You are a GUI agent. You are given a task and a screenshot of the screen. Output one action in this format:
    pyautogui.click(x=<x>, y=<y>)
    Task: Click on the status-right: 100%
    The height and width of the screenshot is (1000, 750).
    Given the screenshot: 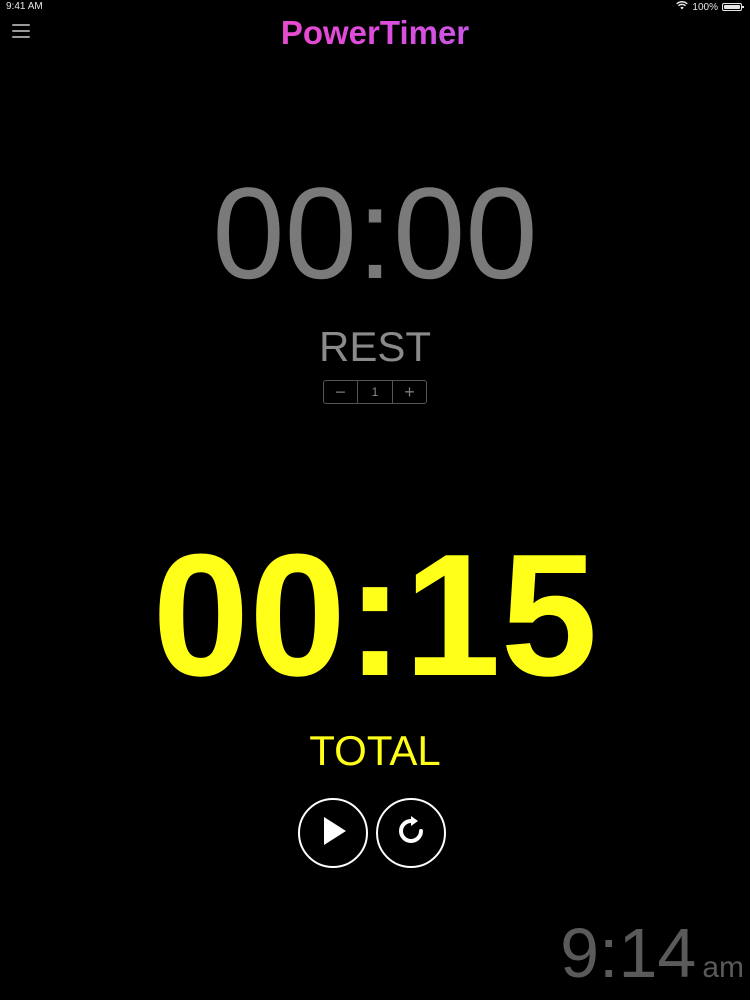 What is the action you would take?
    pyautogui.click(x=710, y=7)
    